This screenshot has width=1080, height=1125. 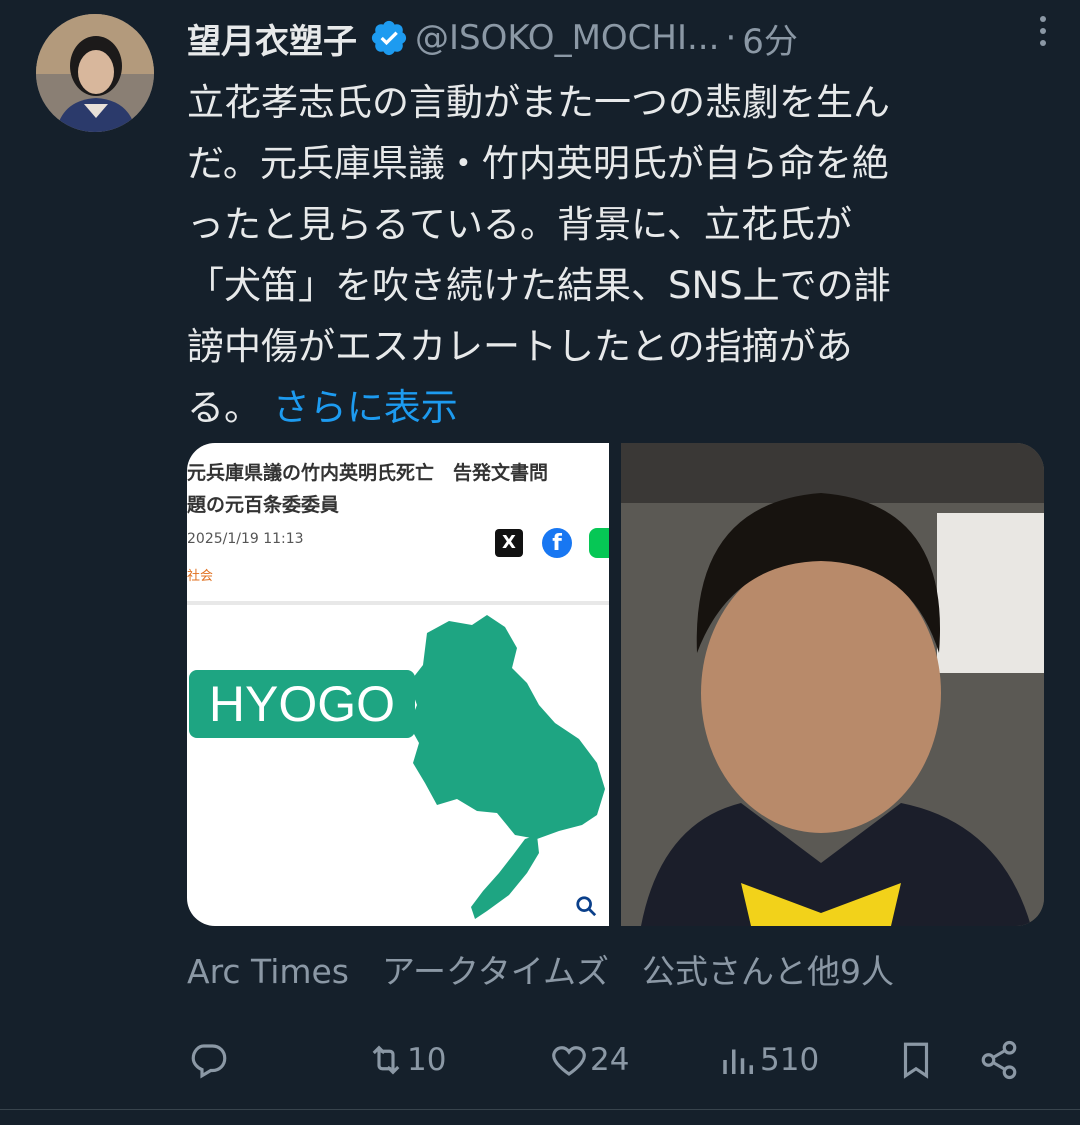 I want to click on like-button: 24, so click(x=588, y=1060).